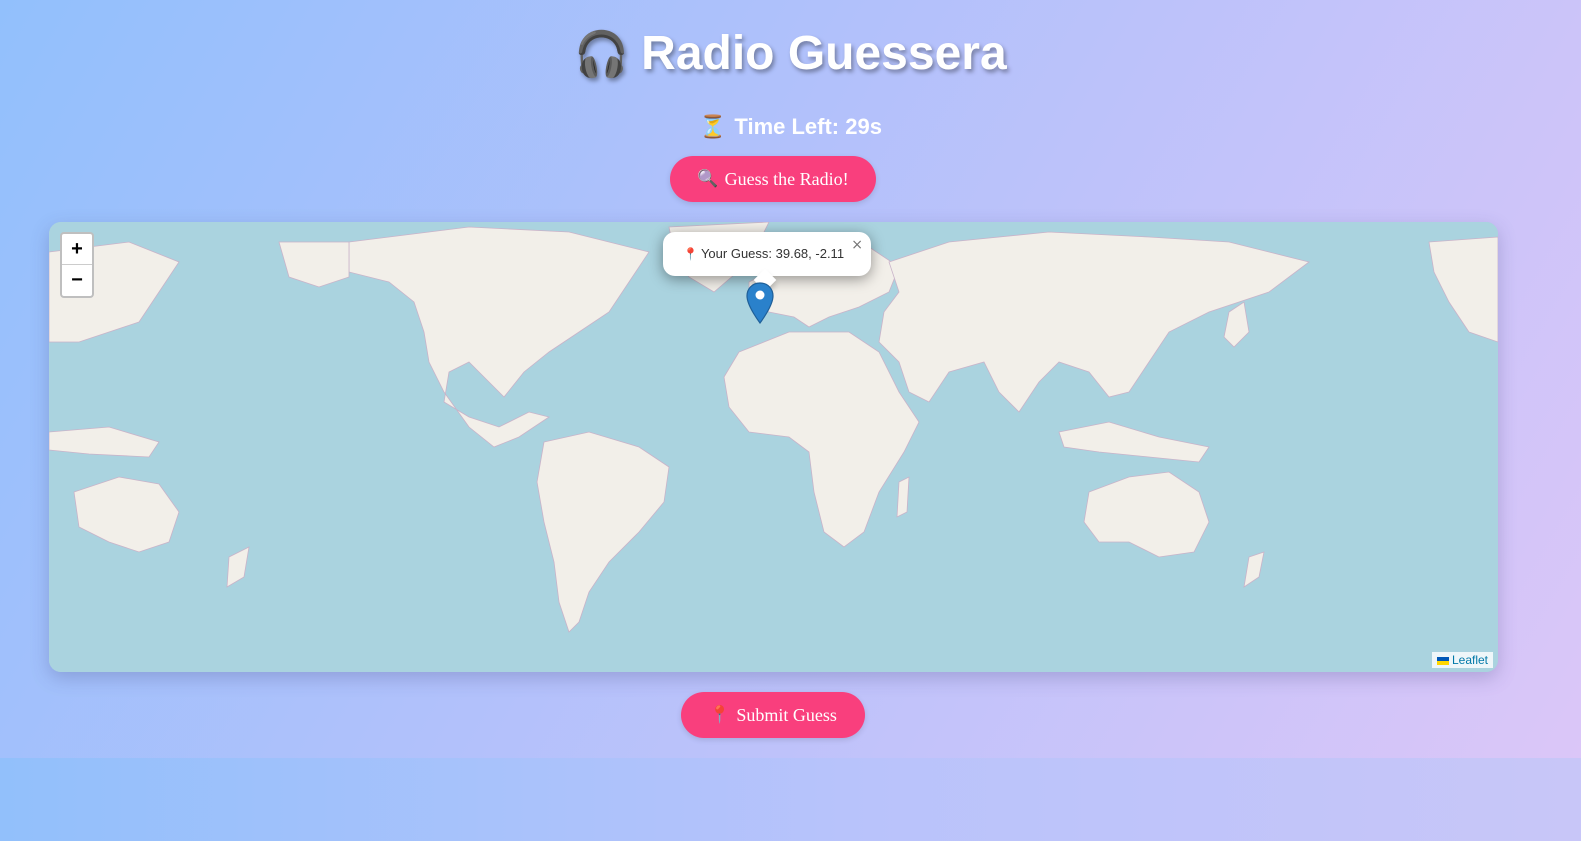 This screenshot has height=841, width=1581. I want to click on zoom-out-button: −, so click(77, 280).